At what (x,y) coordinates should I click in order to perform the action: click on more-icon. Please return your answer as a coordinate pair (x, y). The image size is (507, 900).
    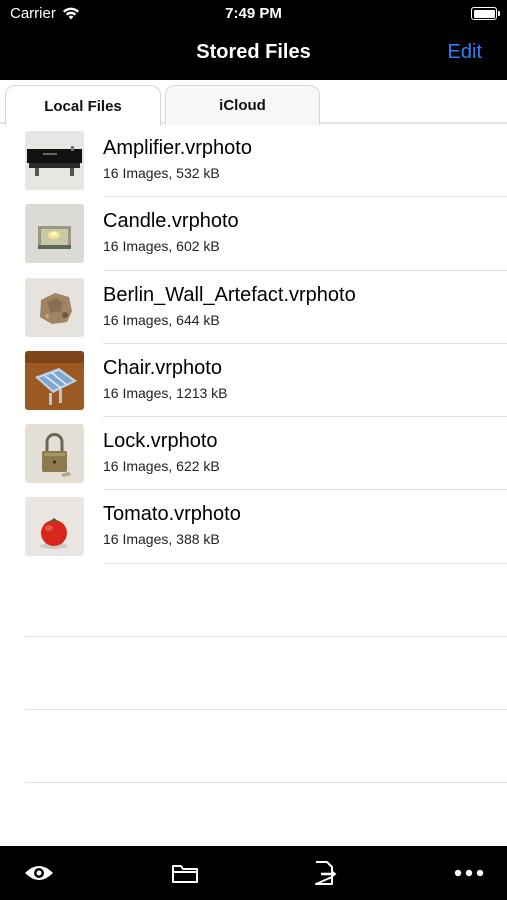
    Looking at the image, I should click on (469, 873).